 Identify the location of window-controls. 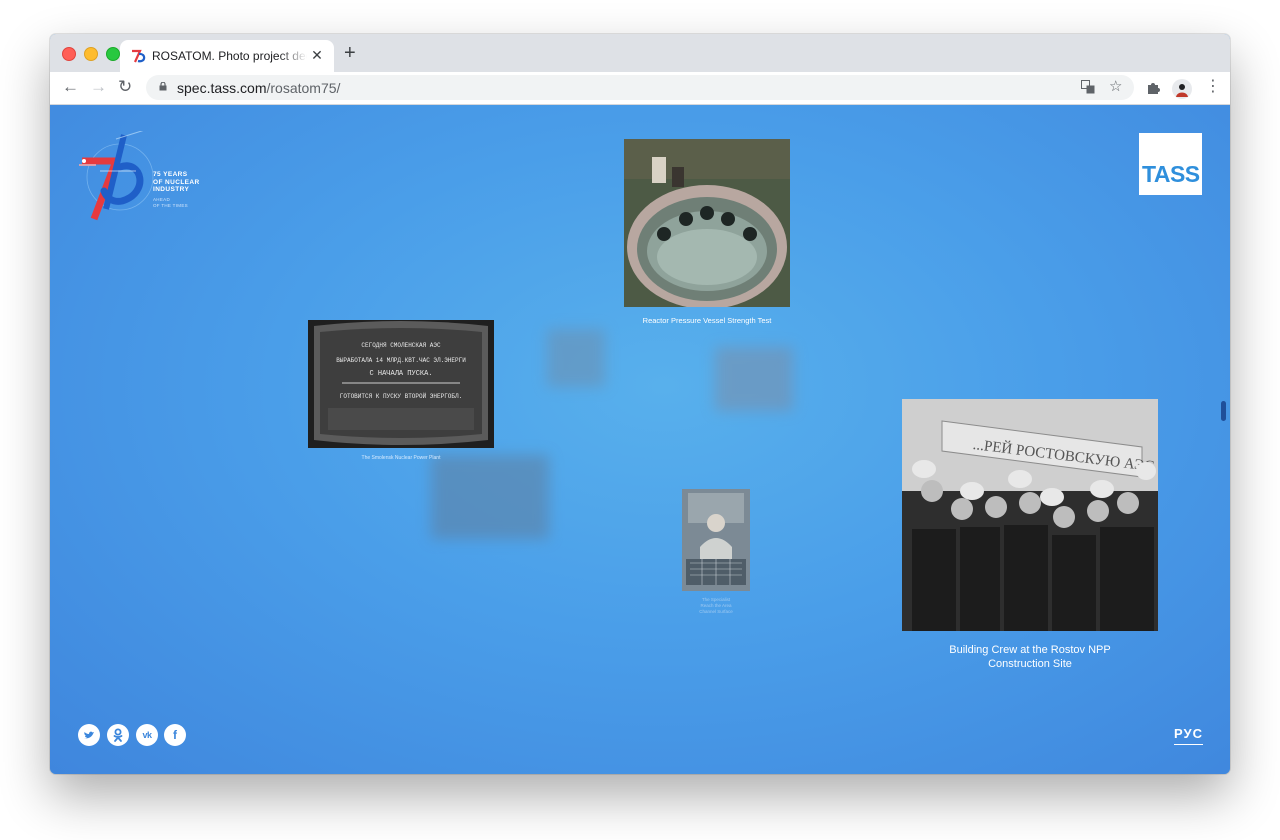
(91, 54).